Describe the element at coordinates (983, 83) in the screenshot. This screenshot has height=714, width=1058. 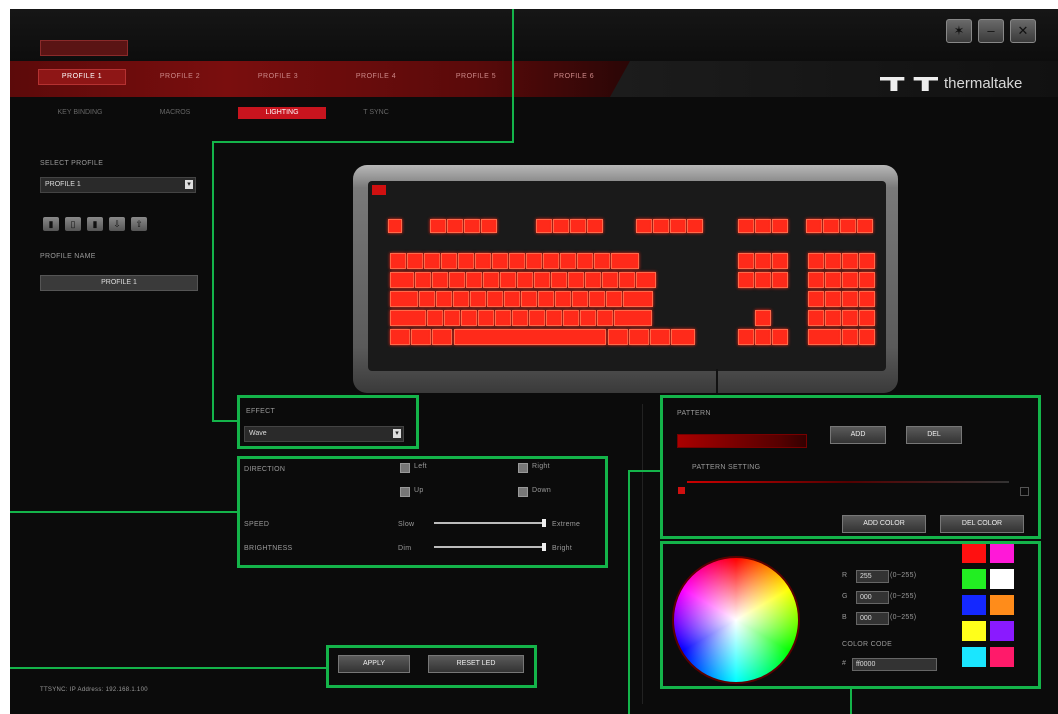
I see `brand-name: thermaltake` at that location.